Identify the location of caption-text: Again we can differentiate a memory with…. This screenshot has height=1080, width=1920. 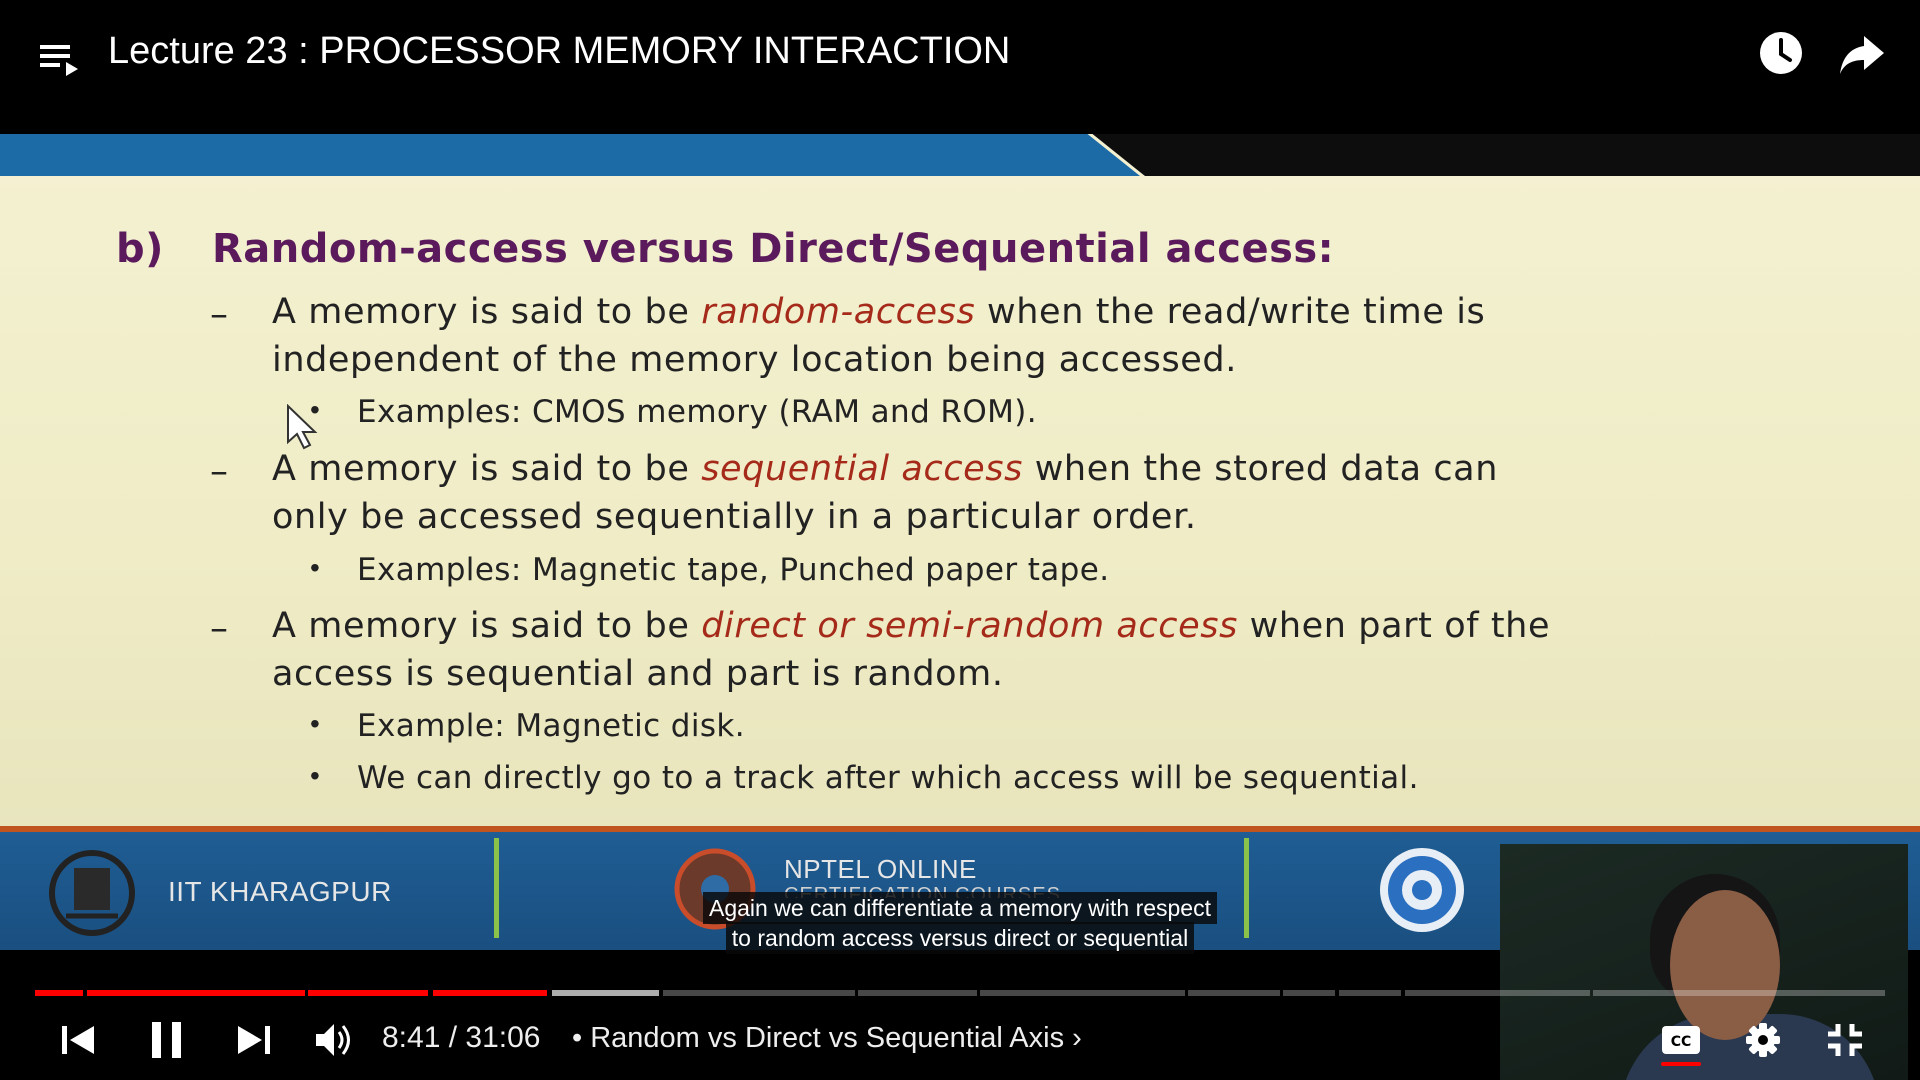
(960, 908).